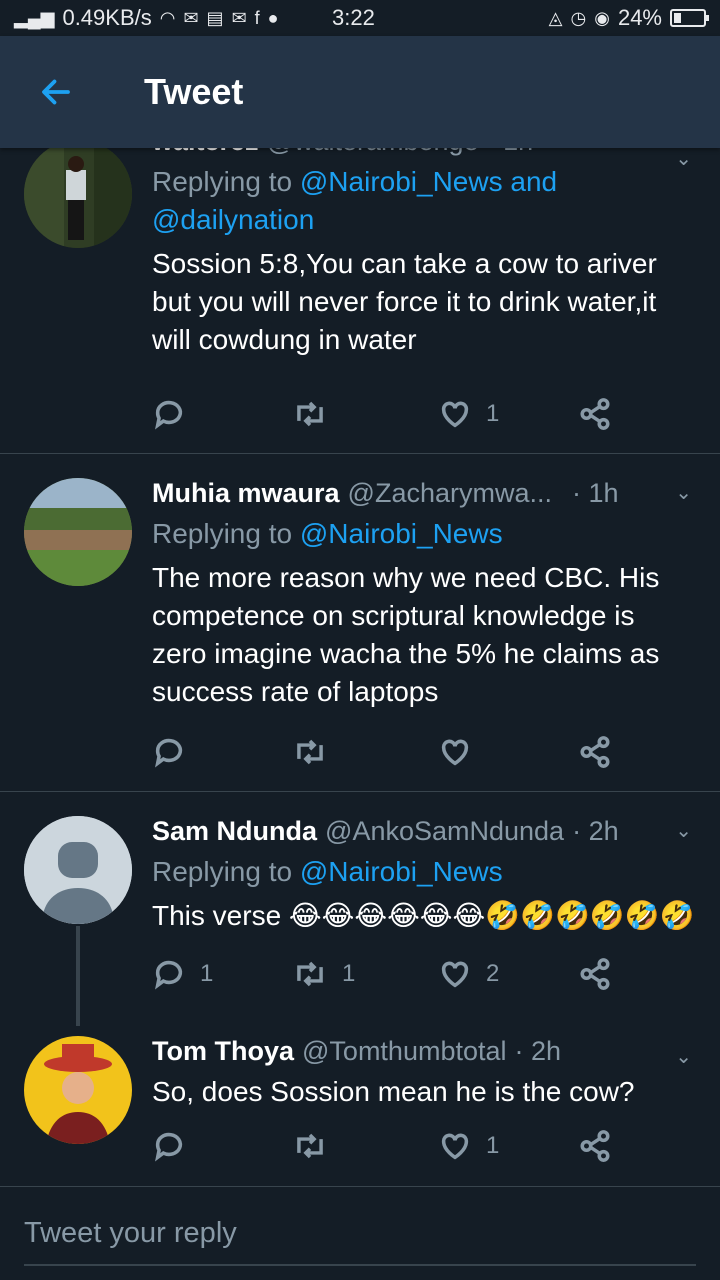  I want to click on mail-icon: ✉, so click(239, 17).